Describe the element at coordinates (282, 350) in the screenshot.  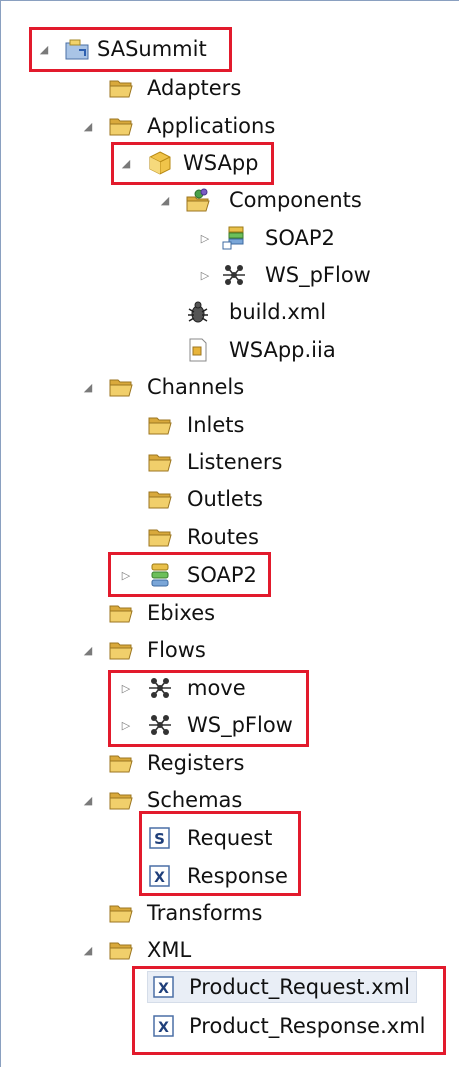
I see `tree-item-label: WSApp.iia` at that location.